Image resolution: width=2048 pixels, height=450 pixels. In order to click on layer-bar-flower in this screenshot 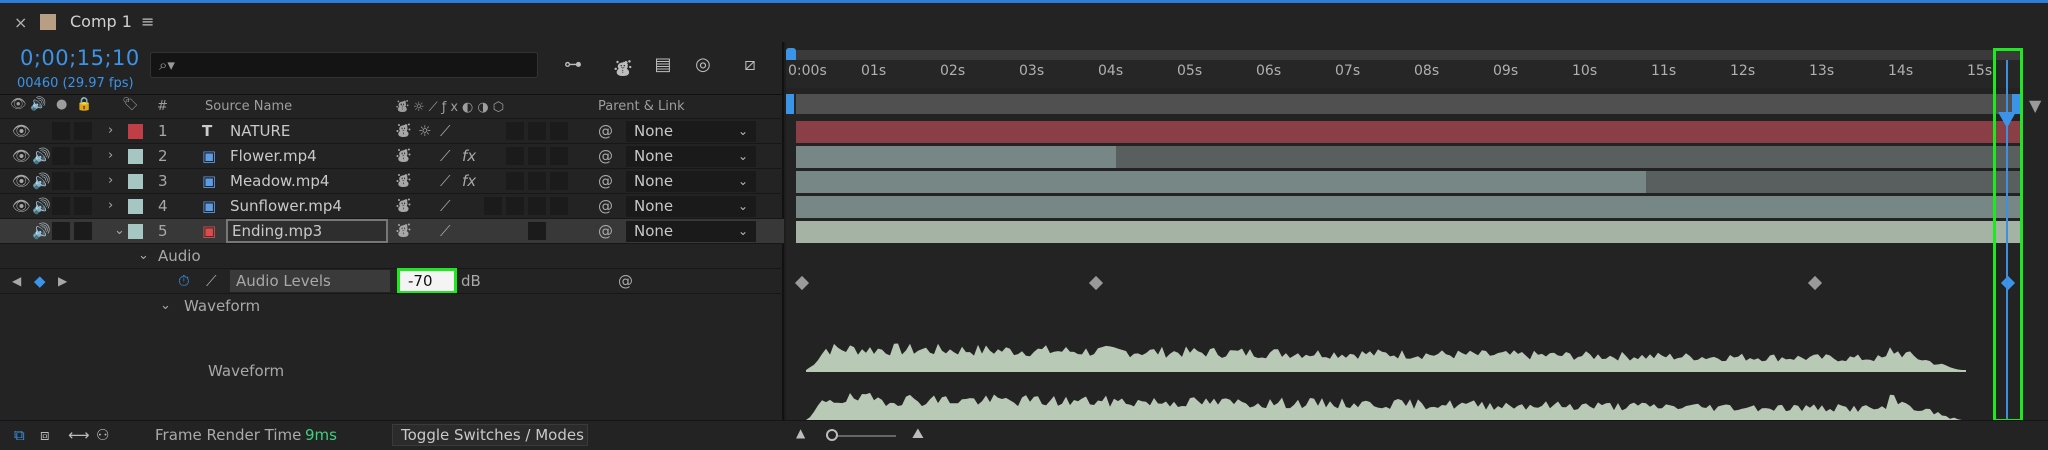, I will do `click(1409, 157)`.